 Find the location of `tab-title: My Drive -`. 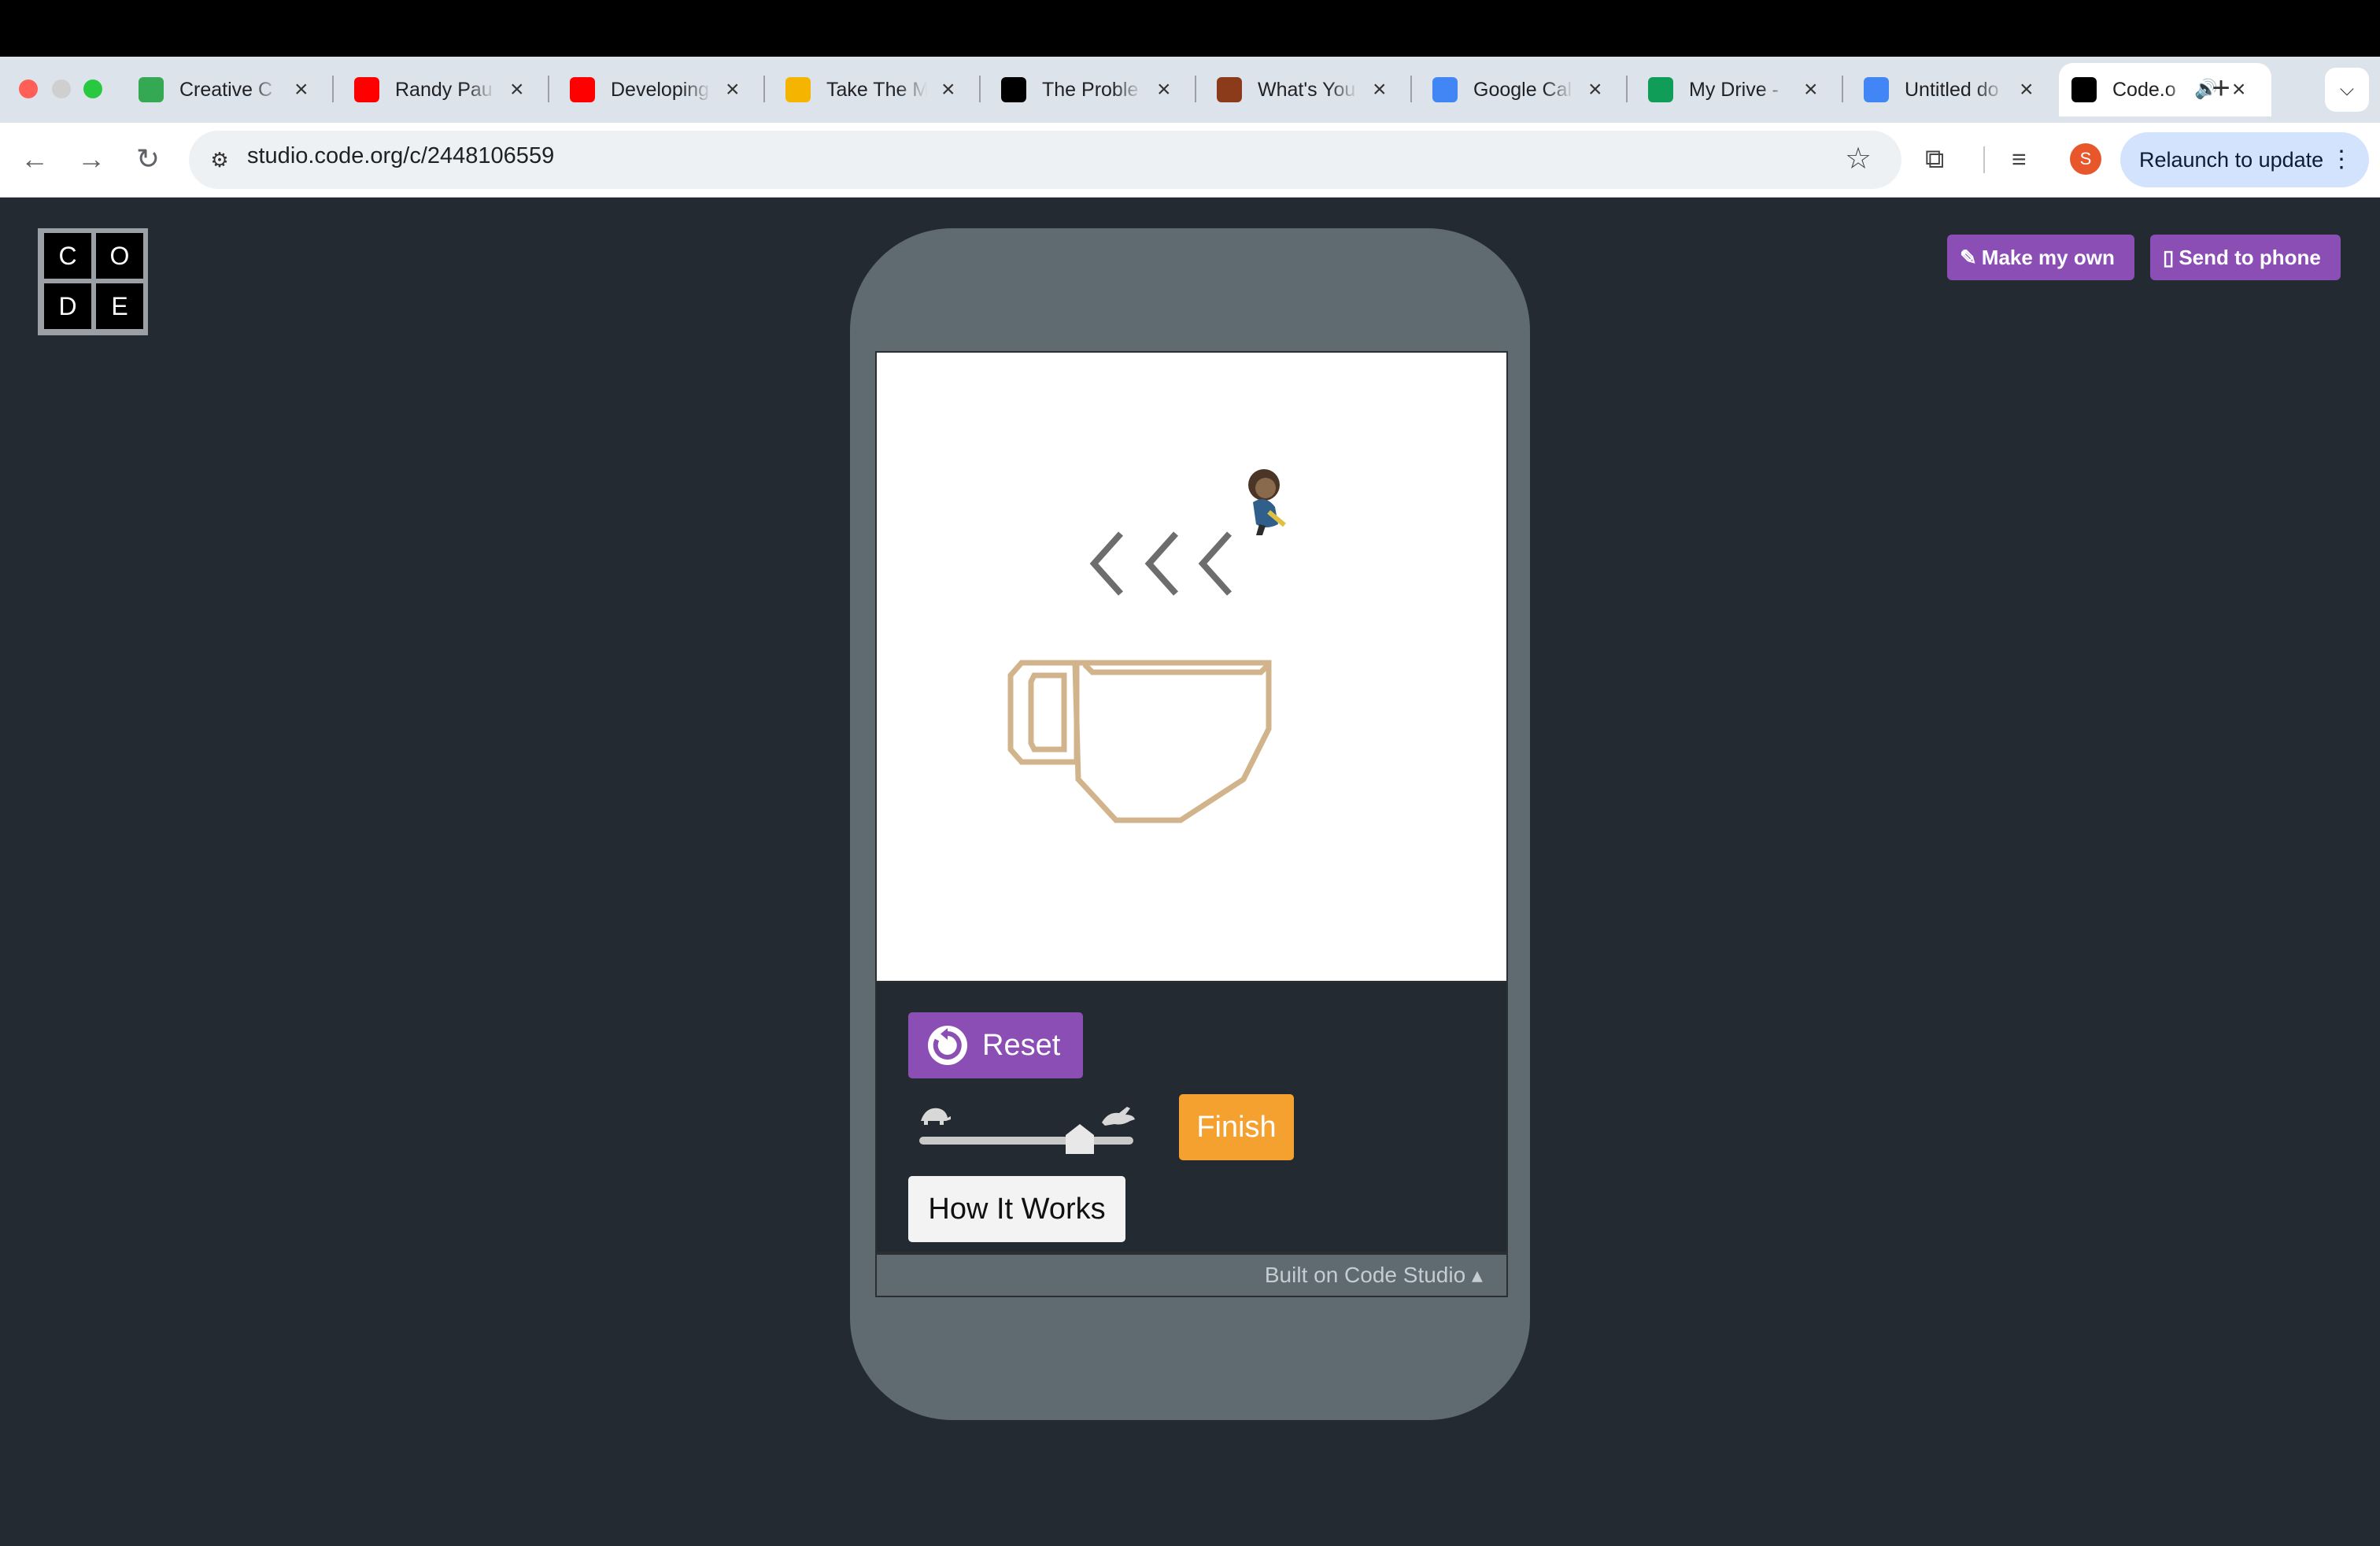

tab-title: My Drive - is located at coordinates (1734, 89).